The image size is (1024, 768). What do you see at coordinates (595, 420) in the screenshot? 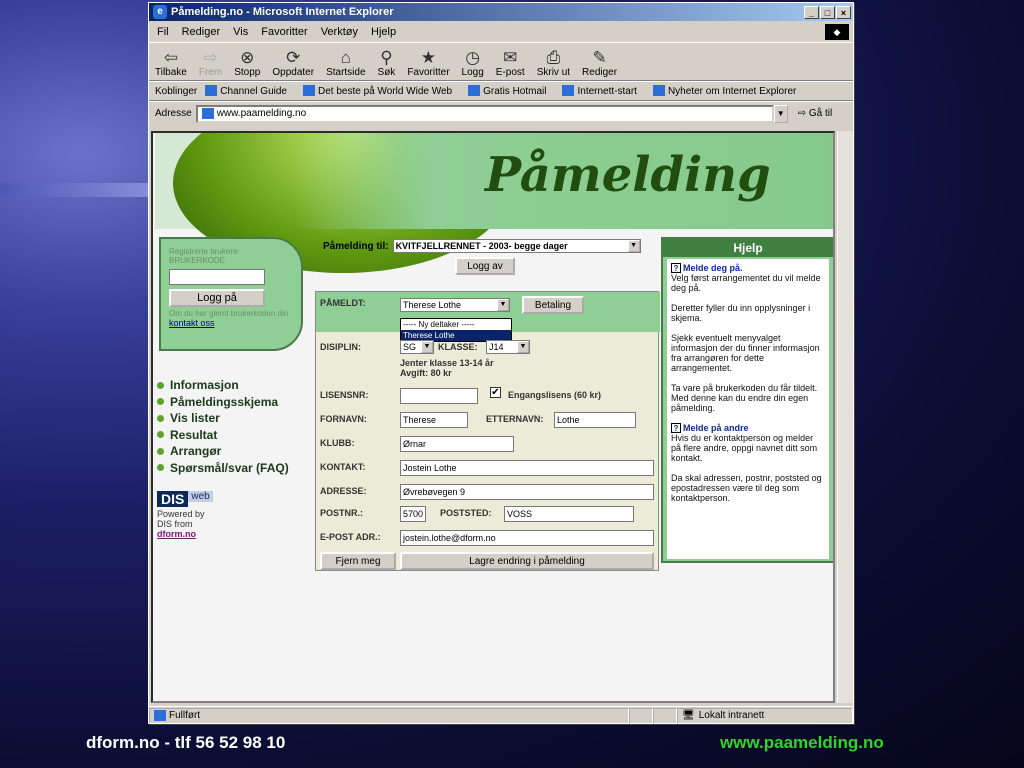
I see `etternavn-input: Lothe` at bounding box center [595, 420].